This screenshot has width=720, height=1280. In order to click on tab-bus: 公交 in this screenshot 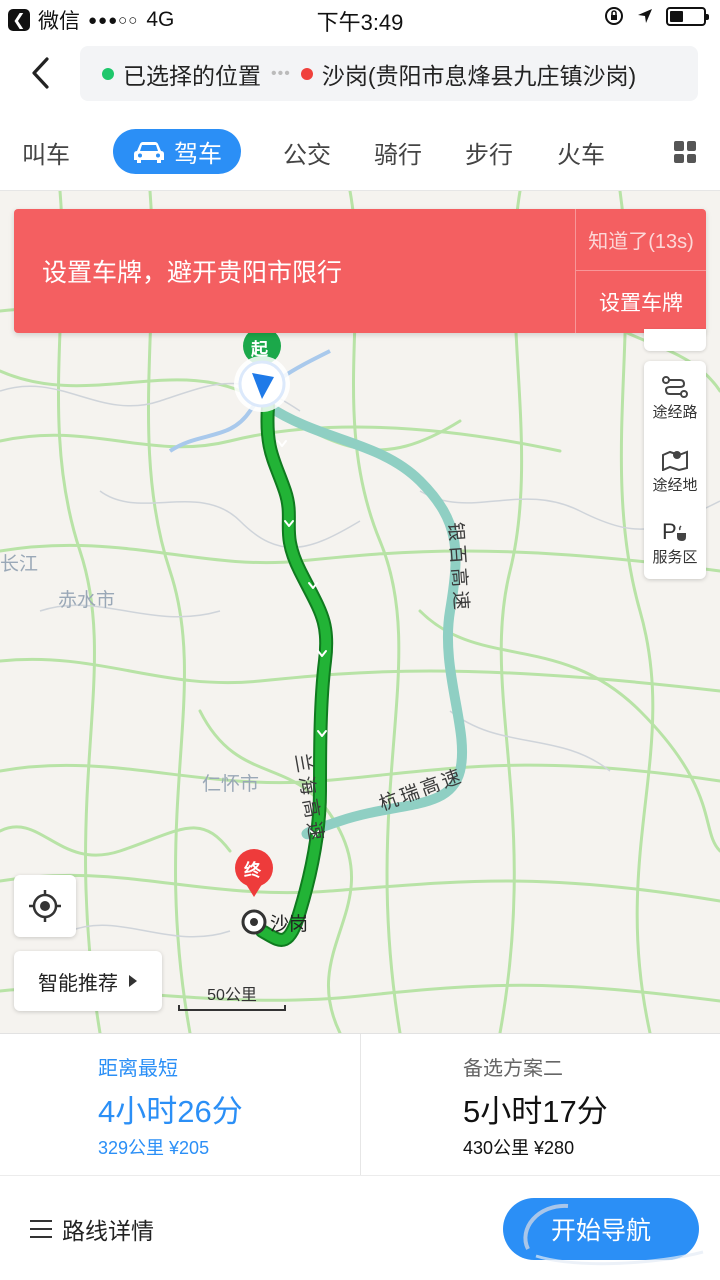, I will do `click(307, 152)`.